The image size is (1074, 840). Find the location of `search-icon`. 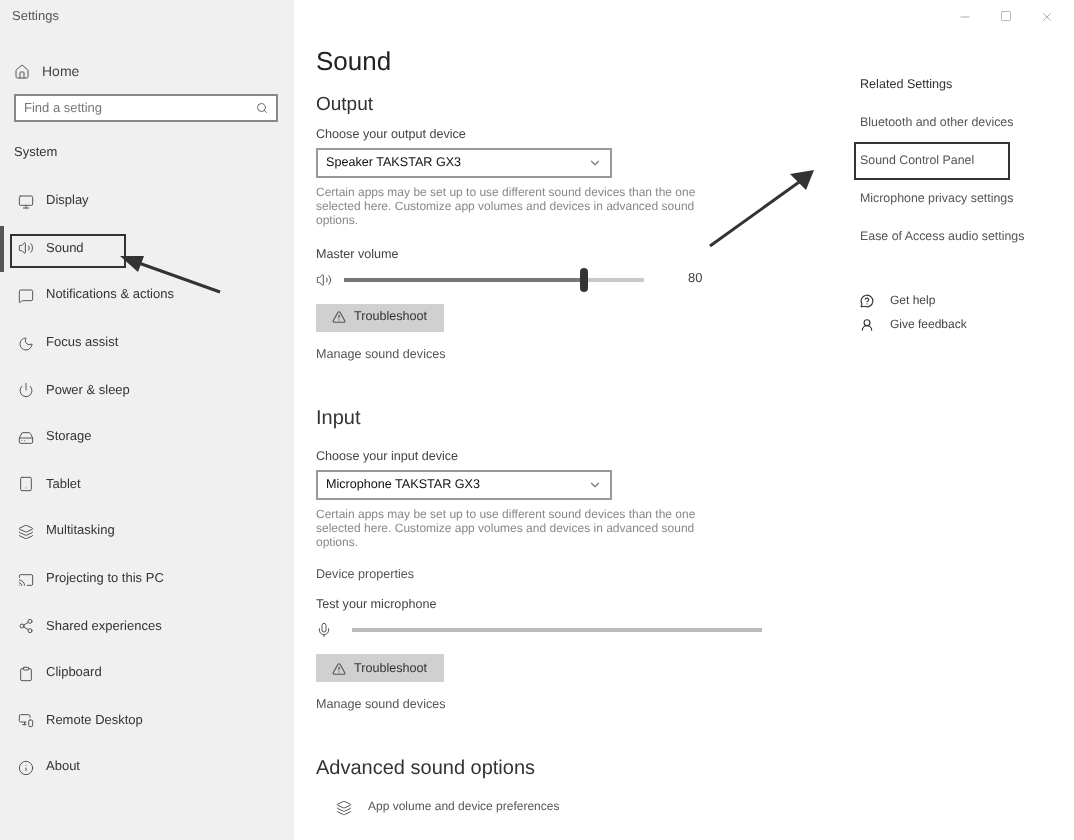

search-icon is located at coordinates (262, 108).